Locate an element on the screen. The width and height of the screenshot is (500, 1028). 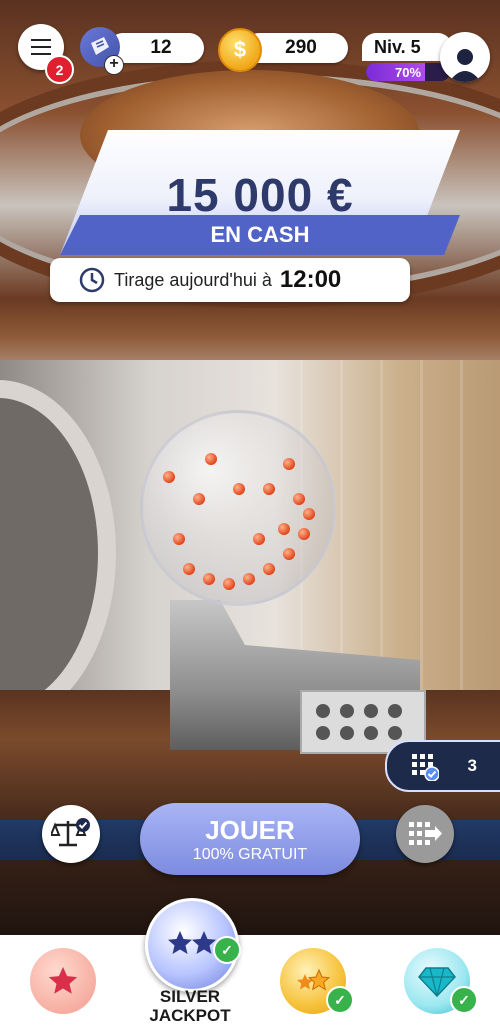
draw-time-banner: Tirage aujourd'hui à 12:00 is located at coordinates (230, 280).